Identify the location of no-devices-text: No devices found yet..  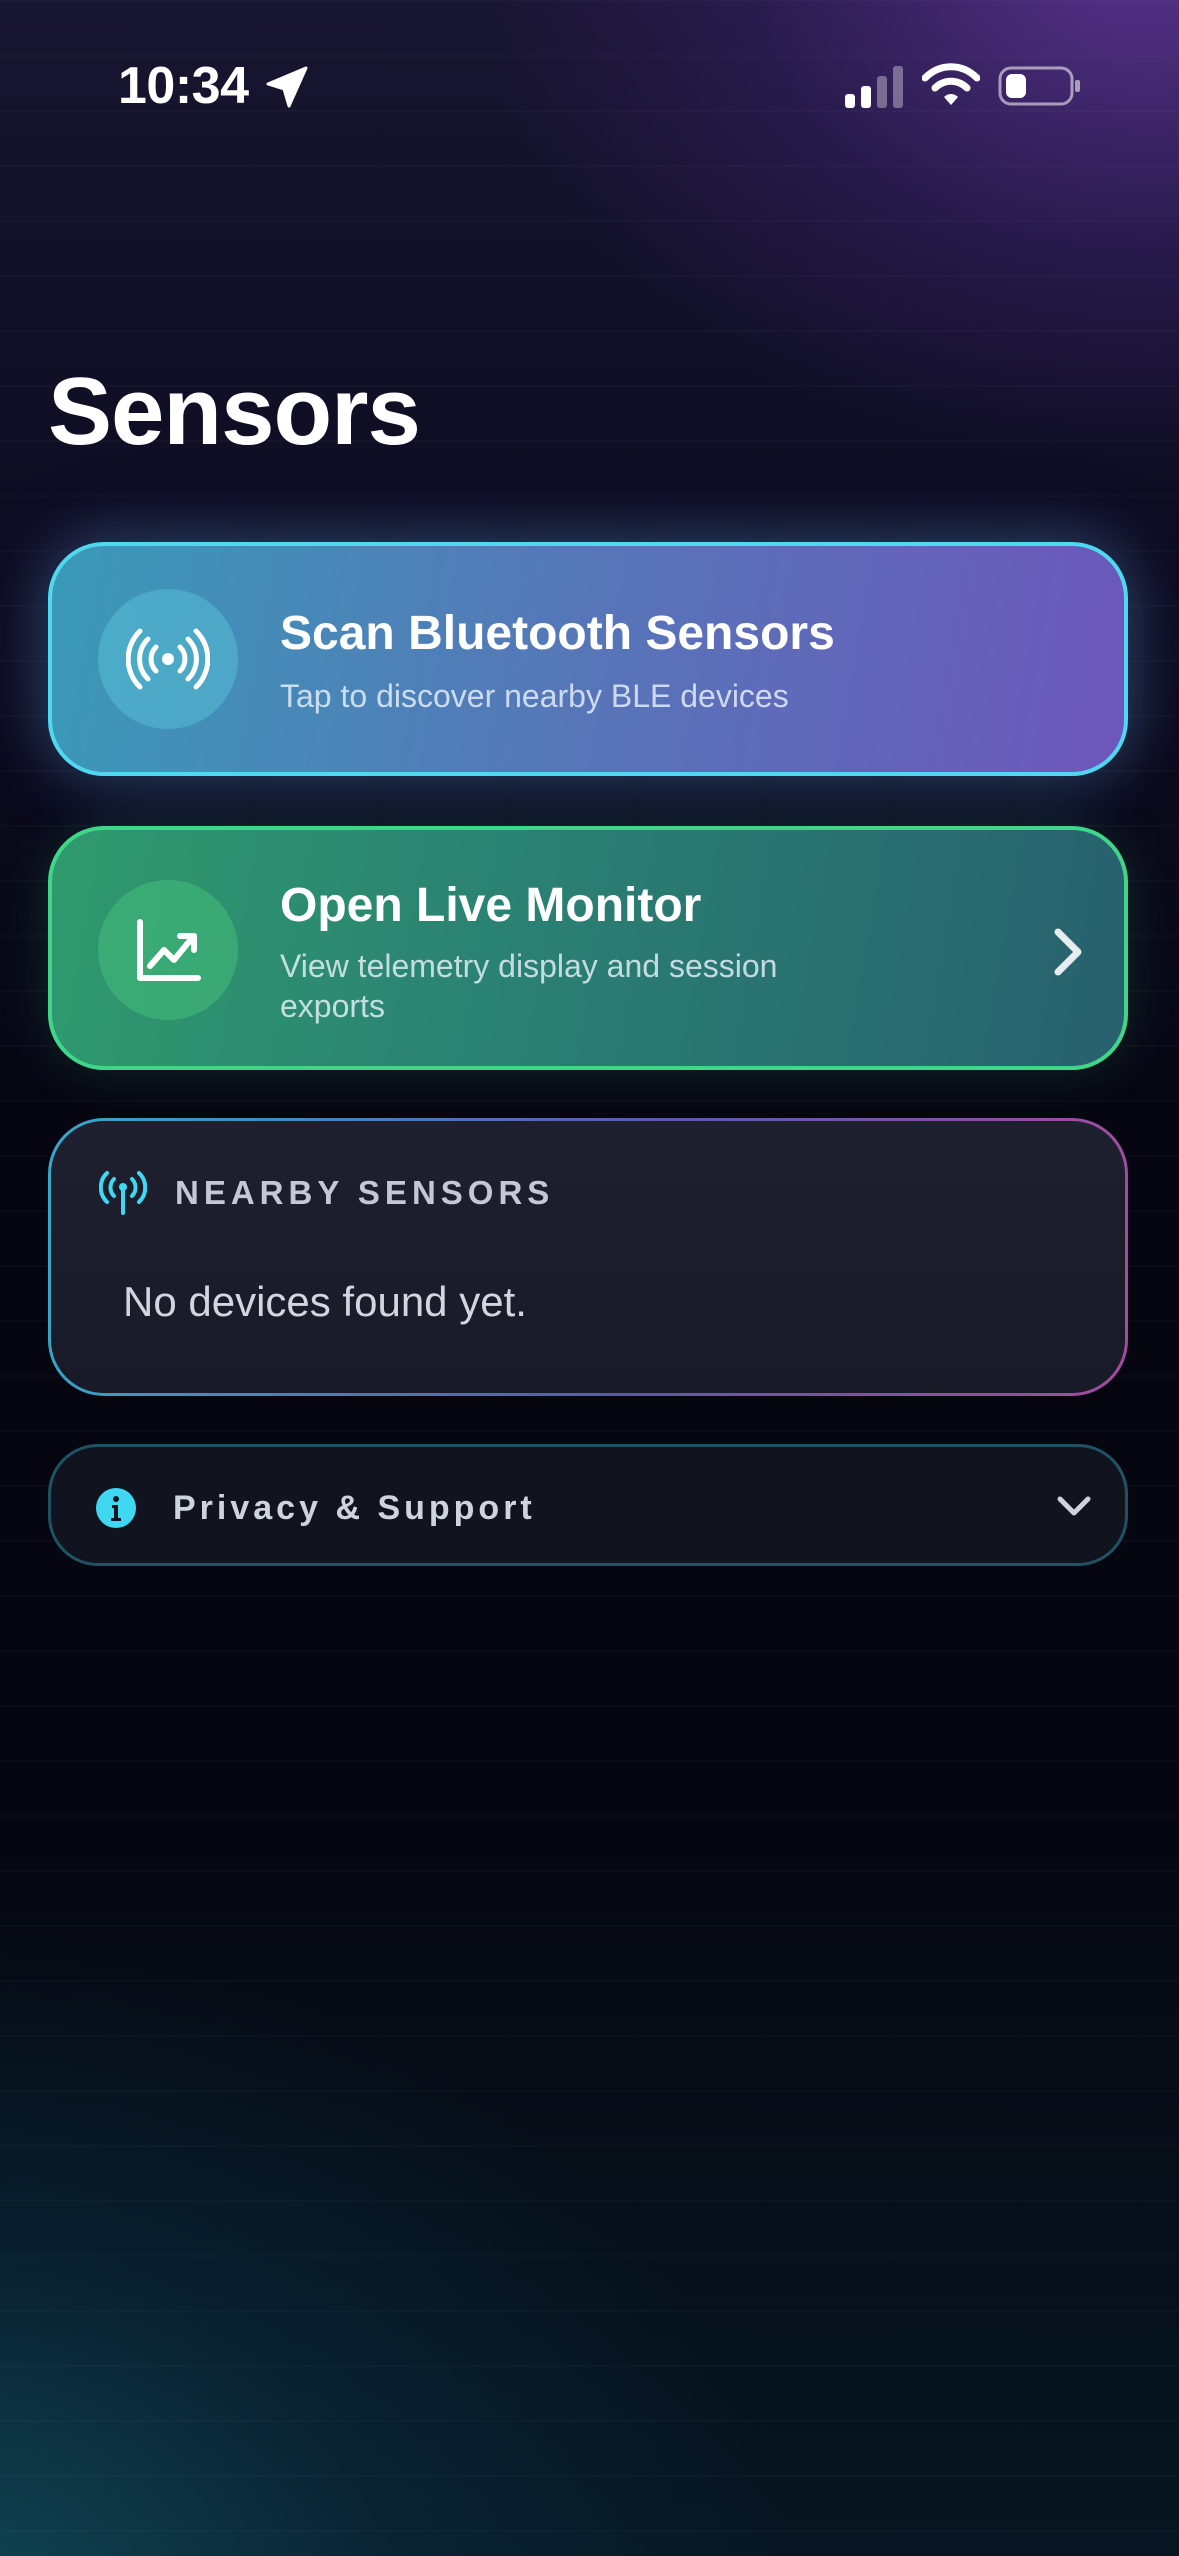
(325, 1301).